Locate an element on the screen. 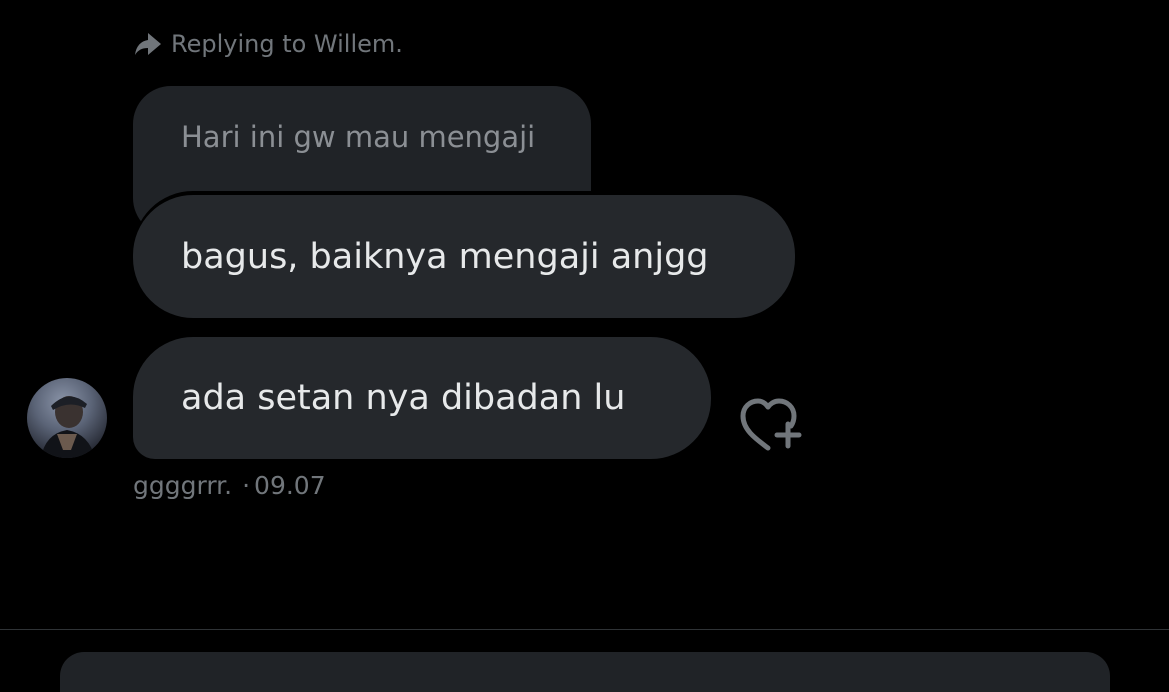 The width and height of the screenshot is (1169, 692). message-meta: ggggrrr. · 09.07 is located at coordinates (229, 485).